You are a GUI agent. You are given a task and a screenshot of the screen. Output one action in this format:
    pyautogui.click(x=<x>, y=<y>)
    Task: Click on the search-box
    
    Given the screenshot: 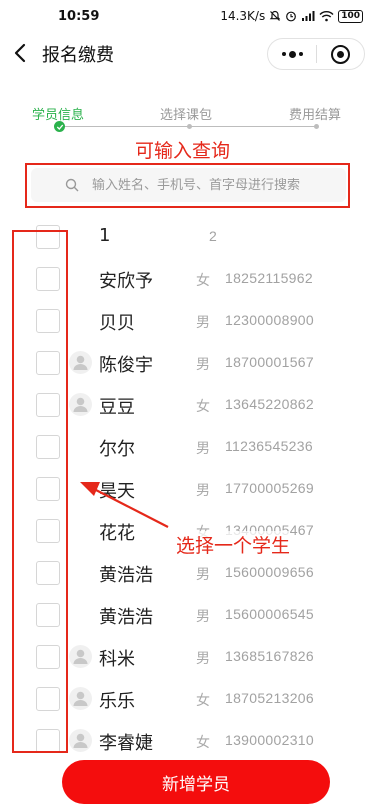 What is the action you would take?
    pyautogui.click(x=188, y=185)
    